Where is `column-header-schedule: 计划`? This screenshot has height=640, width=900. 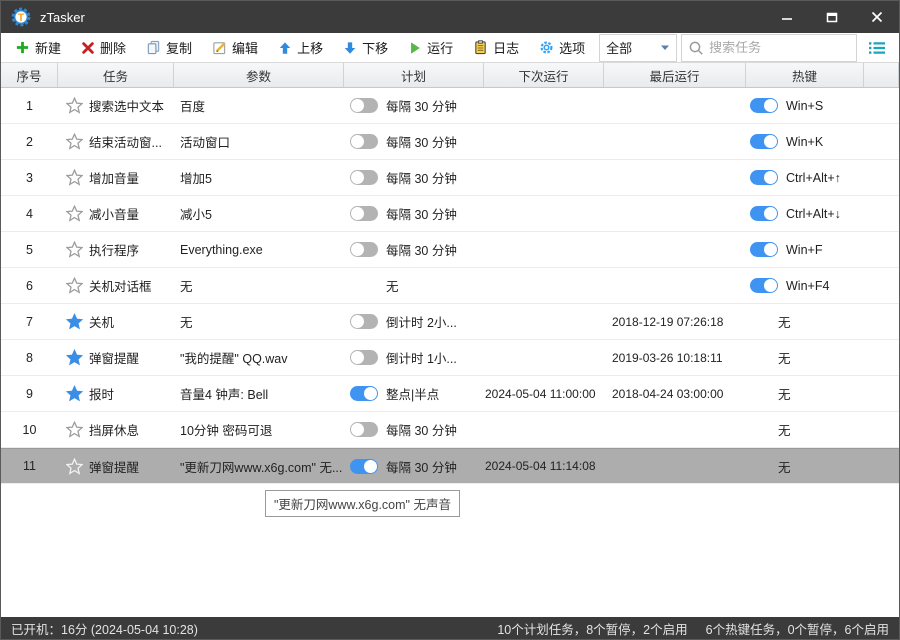 column-header-schedule: 计划 is located at coordinates (414, 75).